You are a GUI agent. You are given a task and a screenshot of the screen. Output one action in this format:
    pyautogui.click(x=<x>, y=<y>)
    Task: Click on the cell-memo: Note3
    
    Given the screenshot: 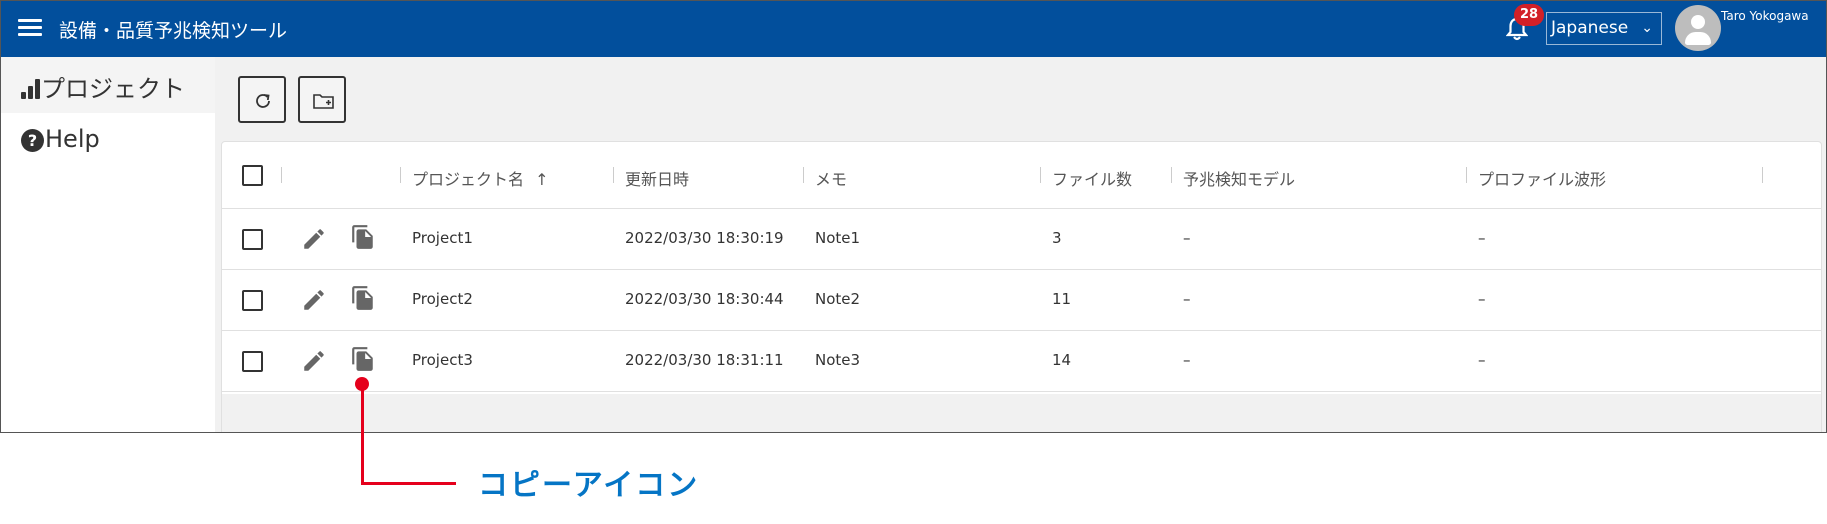 What is the action you would take?
    pyautogui.click(x=838, y=360)
    